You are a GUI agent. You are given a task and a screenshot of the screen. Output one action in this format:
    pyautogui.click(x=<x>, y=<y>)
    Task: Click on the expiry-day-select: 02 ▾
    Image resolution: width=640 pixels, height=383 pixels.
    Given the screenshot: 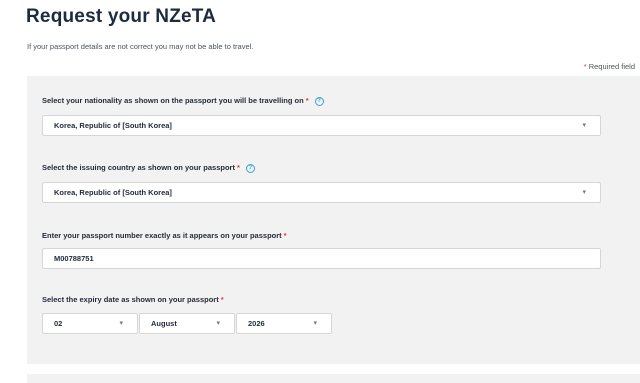 What is the action you would take?
    pyautogui.click(x=90, y=323)
    